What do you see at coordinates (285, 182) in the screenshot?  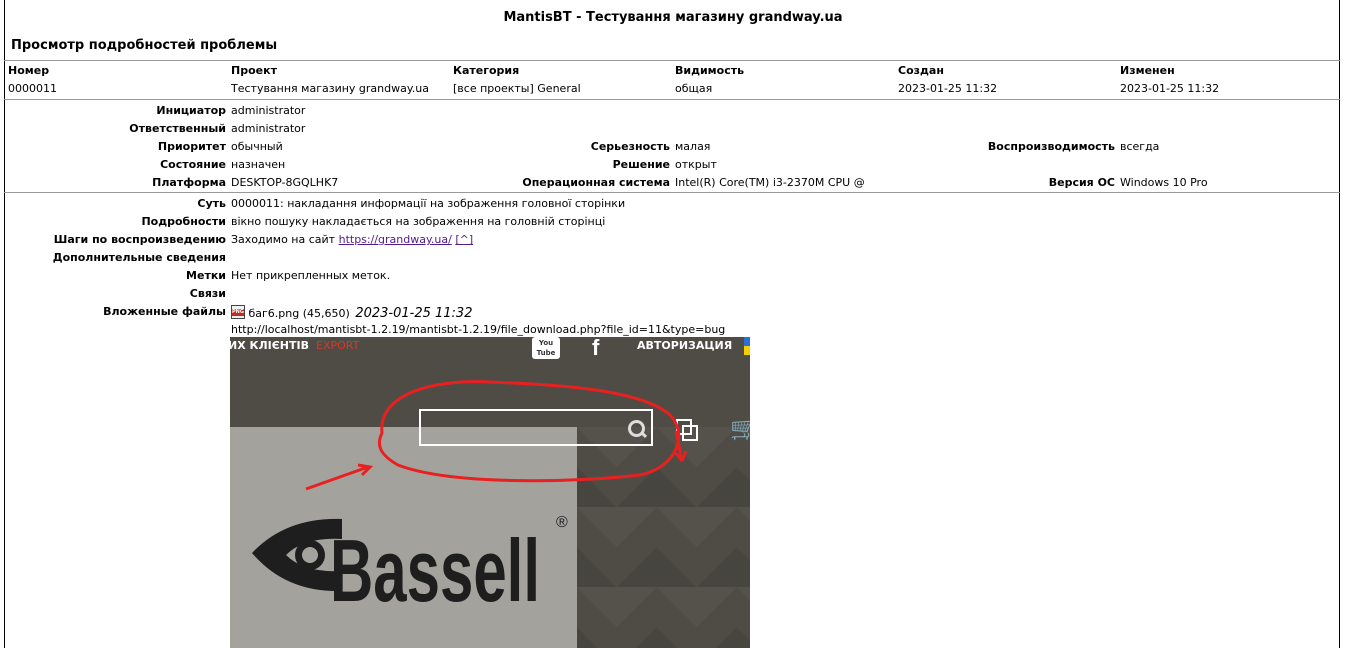 I see `platform-value: DESKTOP-8GQLHK7` at bounding box center [285, 182].